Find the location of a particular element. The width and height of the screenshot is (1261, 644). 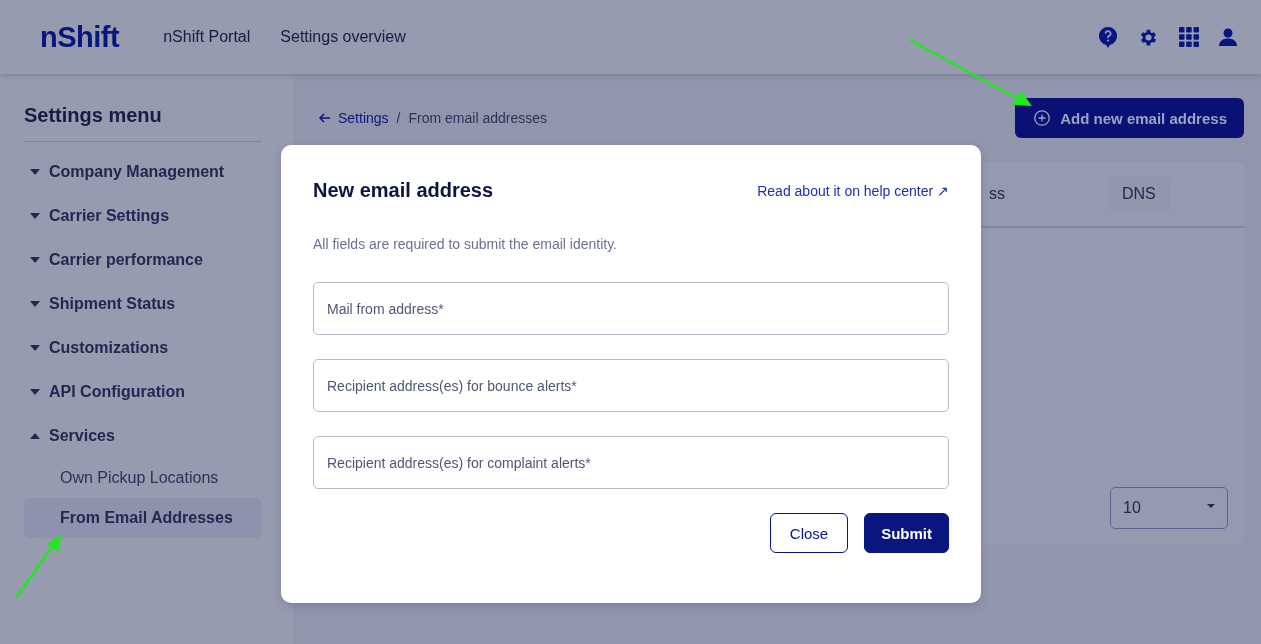

nav-link: Settings overview is located at coordinates (343, 37).